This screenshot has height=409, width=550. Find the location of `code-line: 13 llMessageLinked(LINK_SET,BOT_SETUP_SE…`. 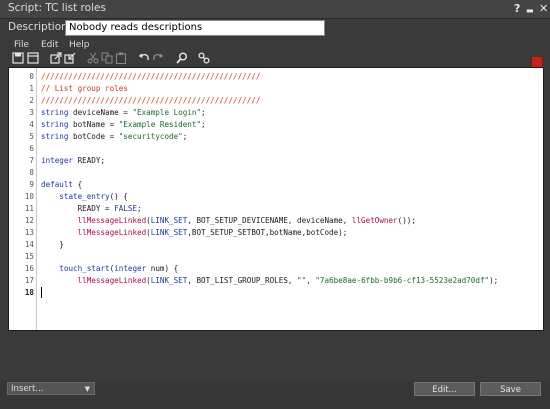

code-line: 13 llMessageLinked(LINK_SET,BOT_SETUP_SE… is located at coordinates (276, 233).